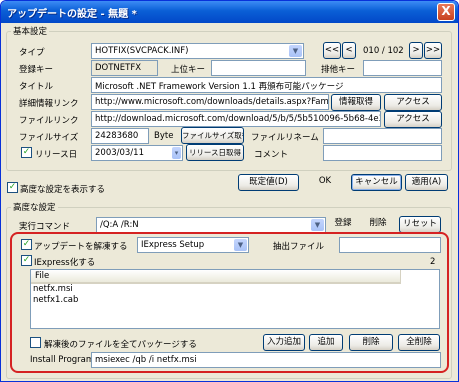  Describe the element at coordinates (371, 342) in the screenshot. I see `delete-file-button: 削除` at that location.